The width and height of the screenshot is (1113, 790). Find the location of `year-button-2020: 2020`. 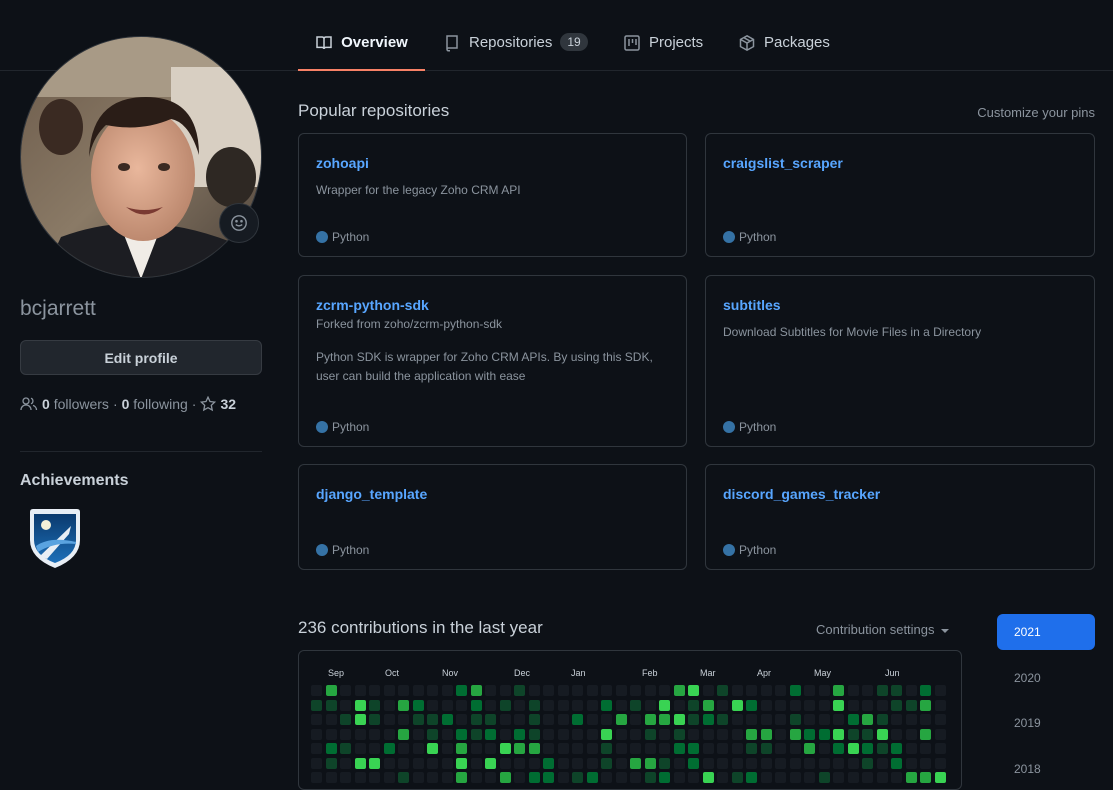

year-button-2020: 2020 is located at coordinates (1046, 678).